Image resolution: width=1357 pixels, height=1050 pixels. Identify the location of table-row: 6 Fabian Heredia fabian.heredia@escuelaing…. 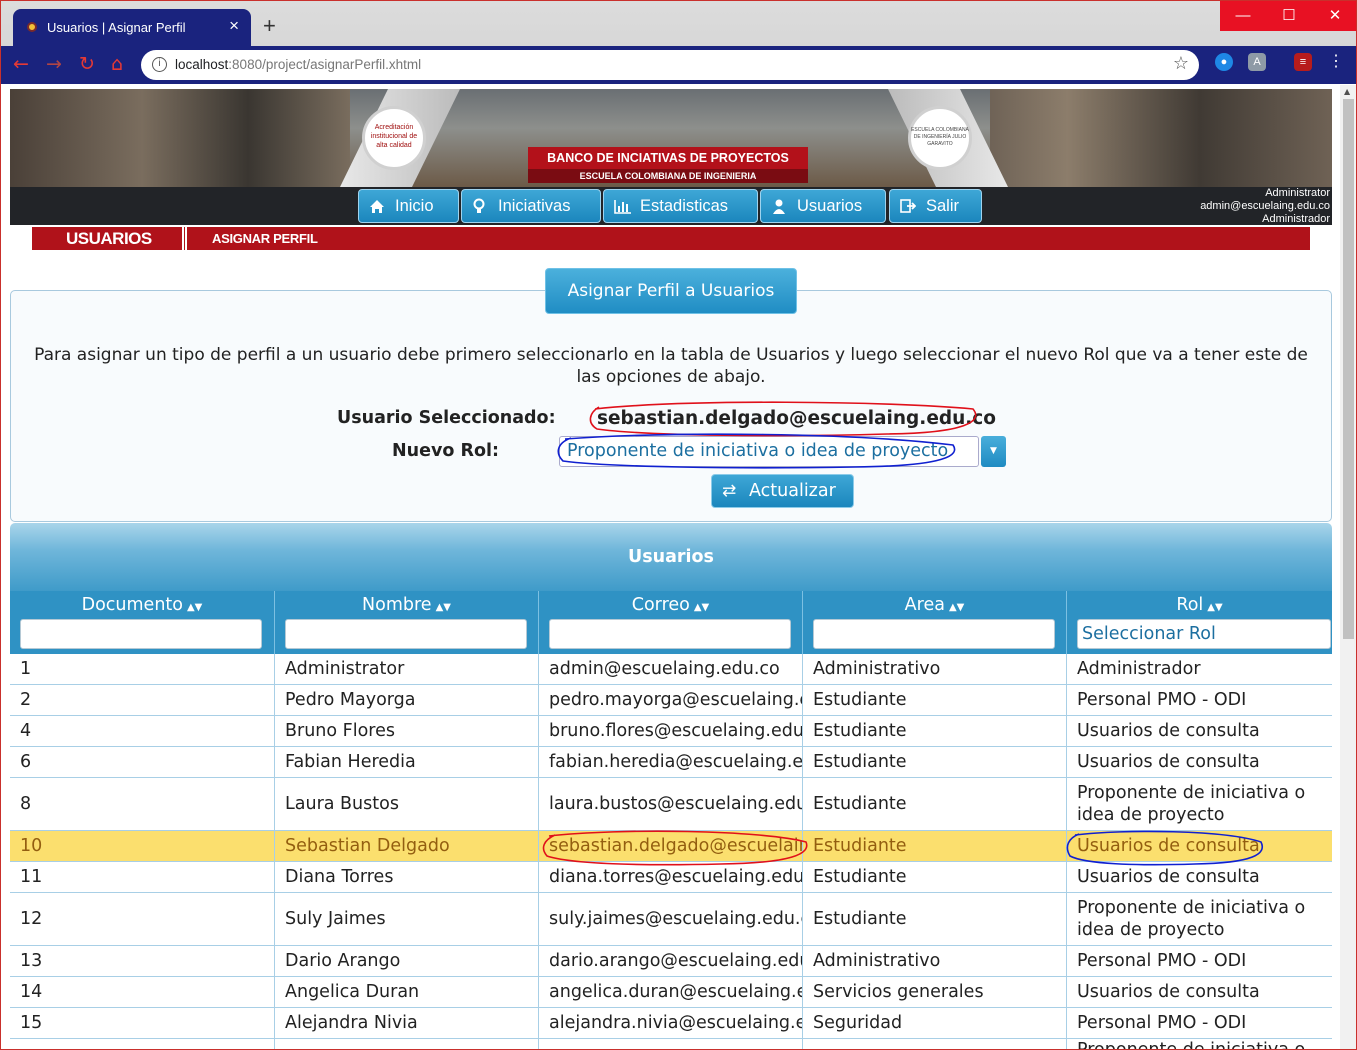
(671, 762).